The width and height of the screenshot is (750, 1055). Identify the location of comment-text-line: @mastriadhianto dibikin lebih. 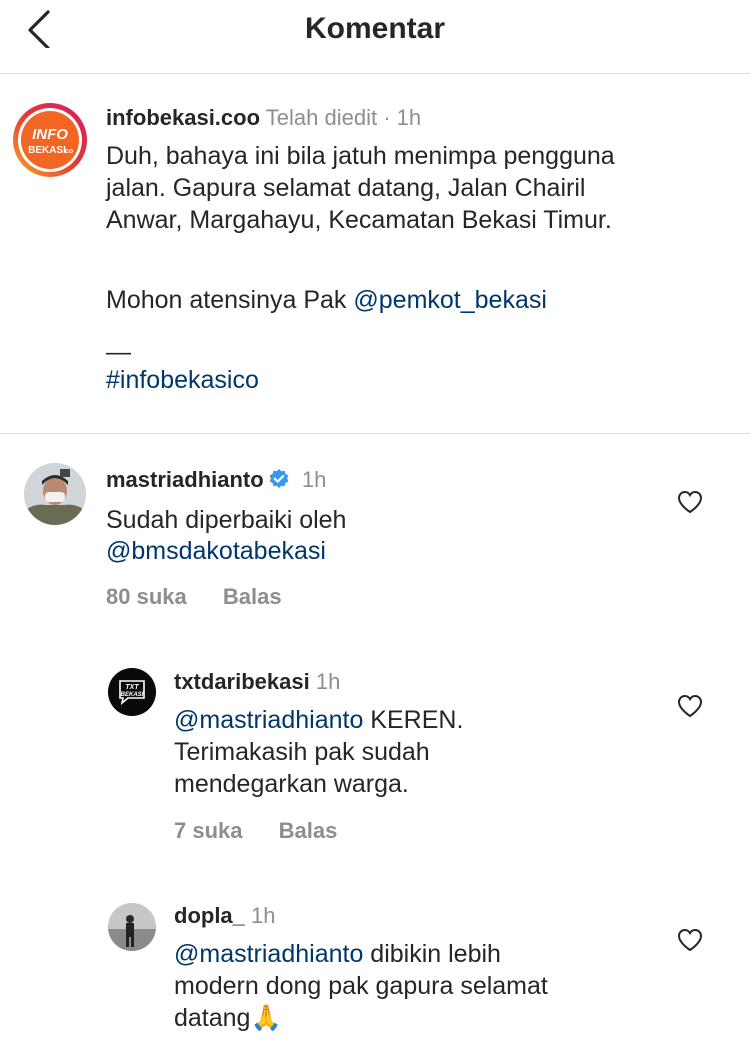
(337, 954).